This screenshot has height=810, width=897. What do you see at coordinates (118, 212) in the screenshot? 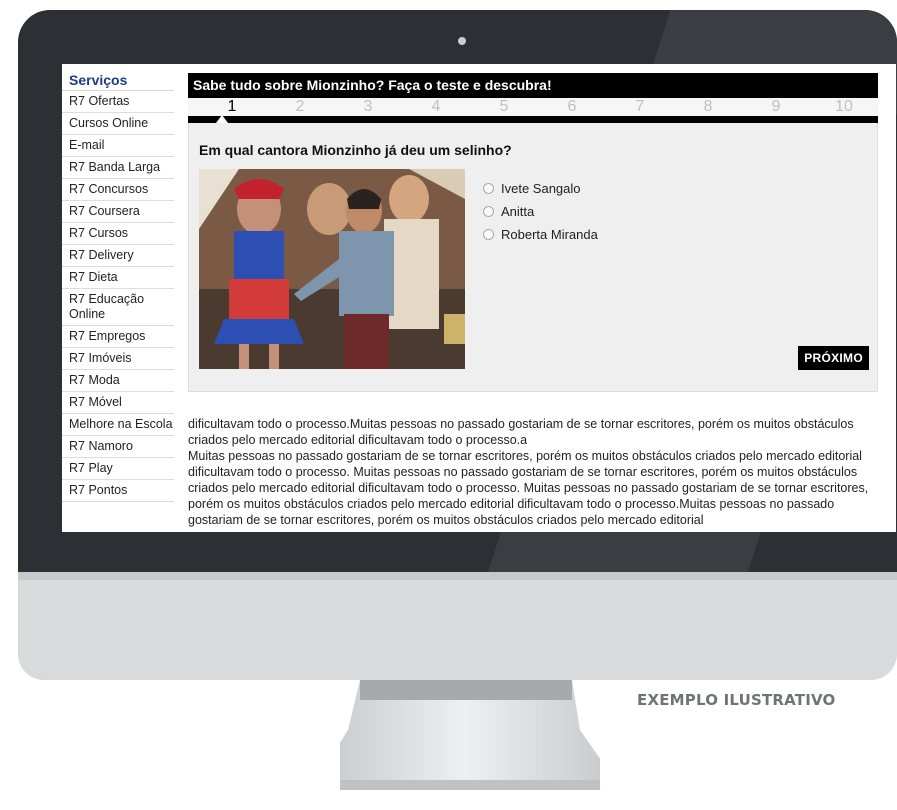
I see `sidebar-item-coursera: R7 Coursera` at bounding box center [118, 212].